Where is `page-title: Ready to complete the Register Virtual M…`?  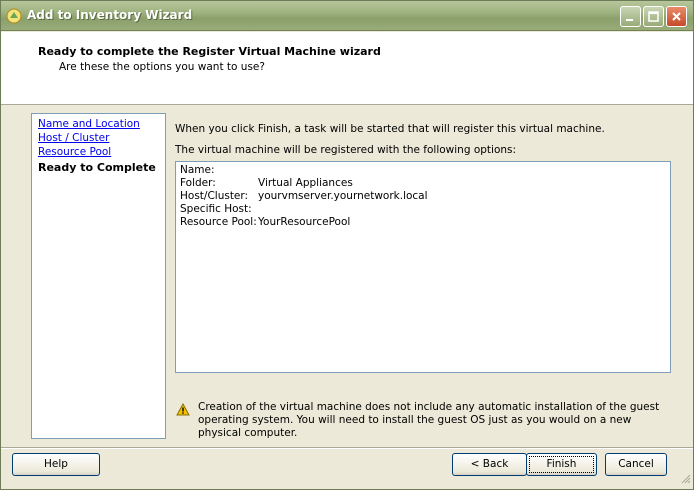
page-title: Ready to complete the Register Virtual M… is located at coordinates (209, 51).